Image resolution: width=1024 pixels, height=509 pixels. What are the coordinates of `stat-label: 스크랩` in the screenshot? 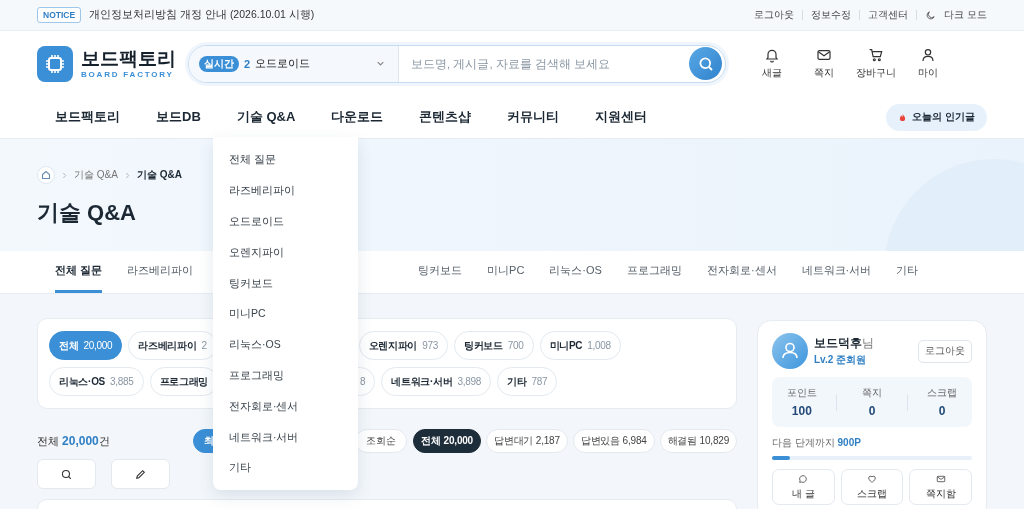 It's located at (942, 393).